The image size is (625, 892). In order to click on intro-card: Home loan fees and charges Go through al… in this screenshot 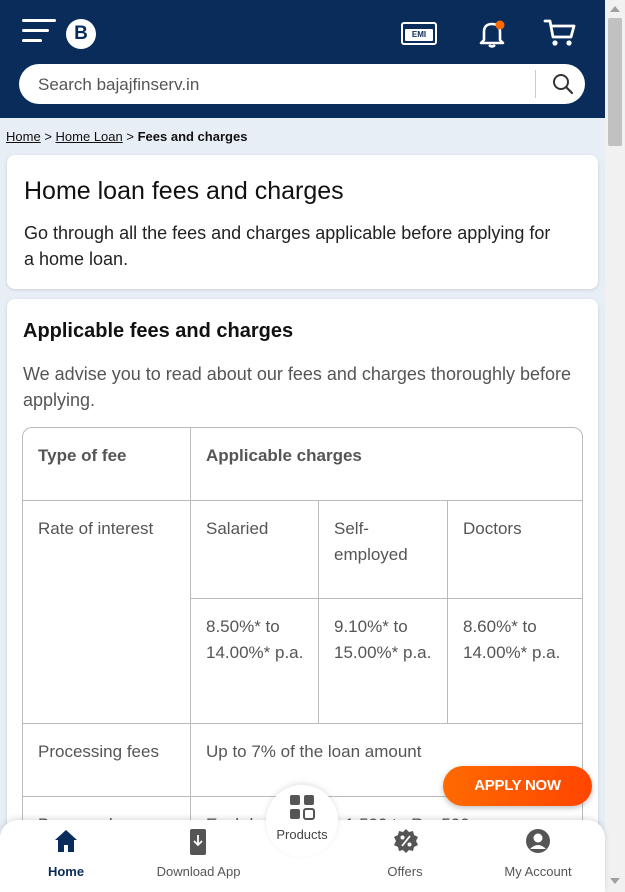, I will do `click(302, 222)`.